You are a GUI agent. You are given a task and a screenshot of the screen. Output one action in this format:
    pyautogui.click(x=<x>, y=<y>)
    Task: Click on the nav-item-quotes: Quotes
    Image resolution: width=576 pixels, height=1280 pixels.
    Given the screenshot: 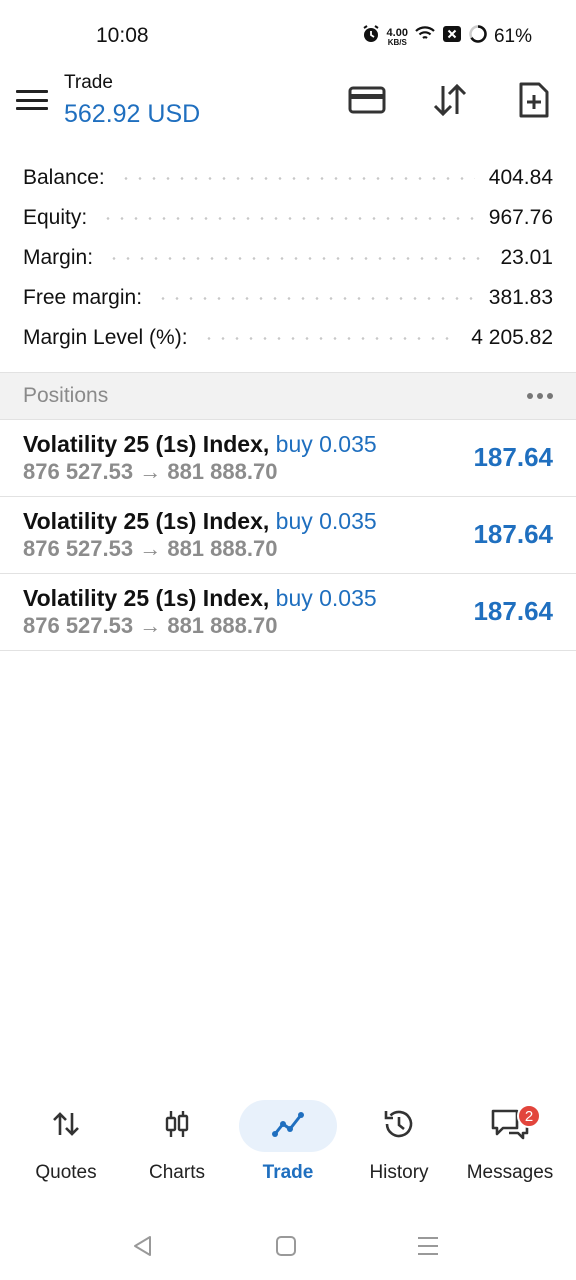 What is the action you would take?
    pyautogui.click(x=66, y=1148)
    